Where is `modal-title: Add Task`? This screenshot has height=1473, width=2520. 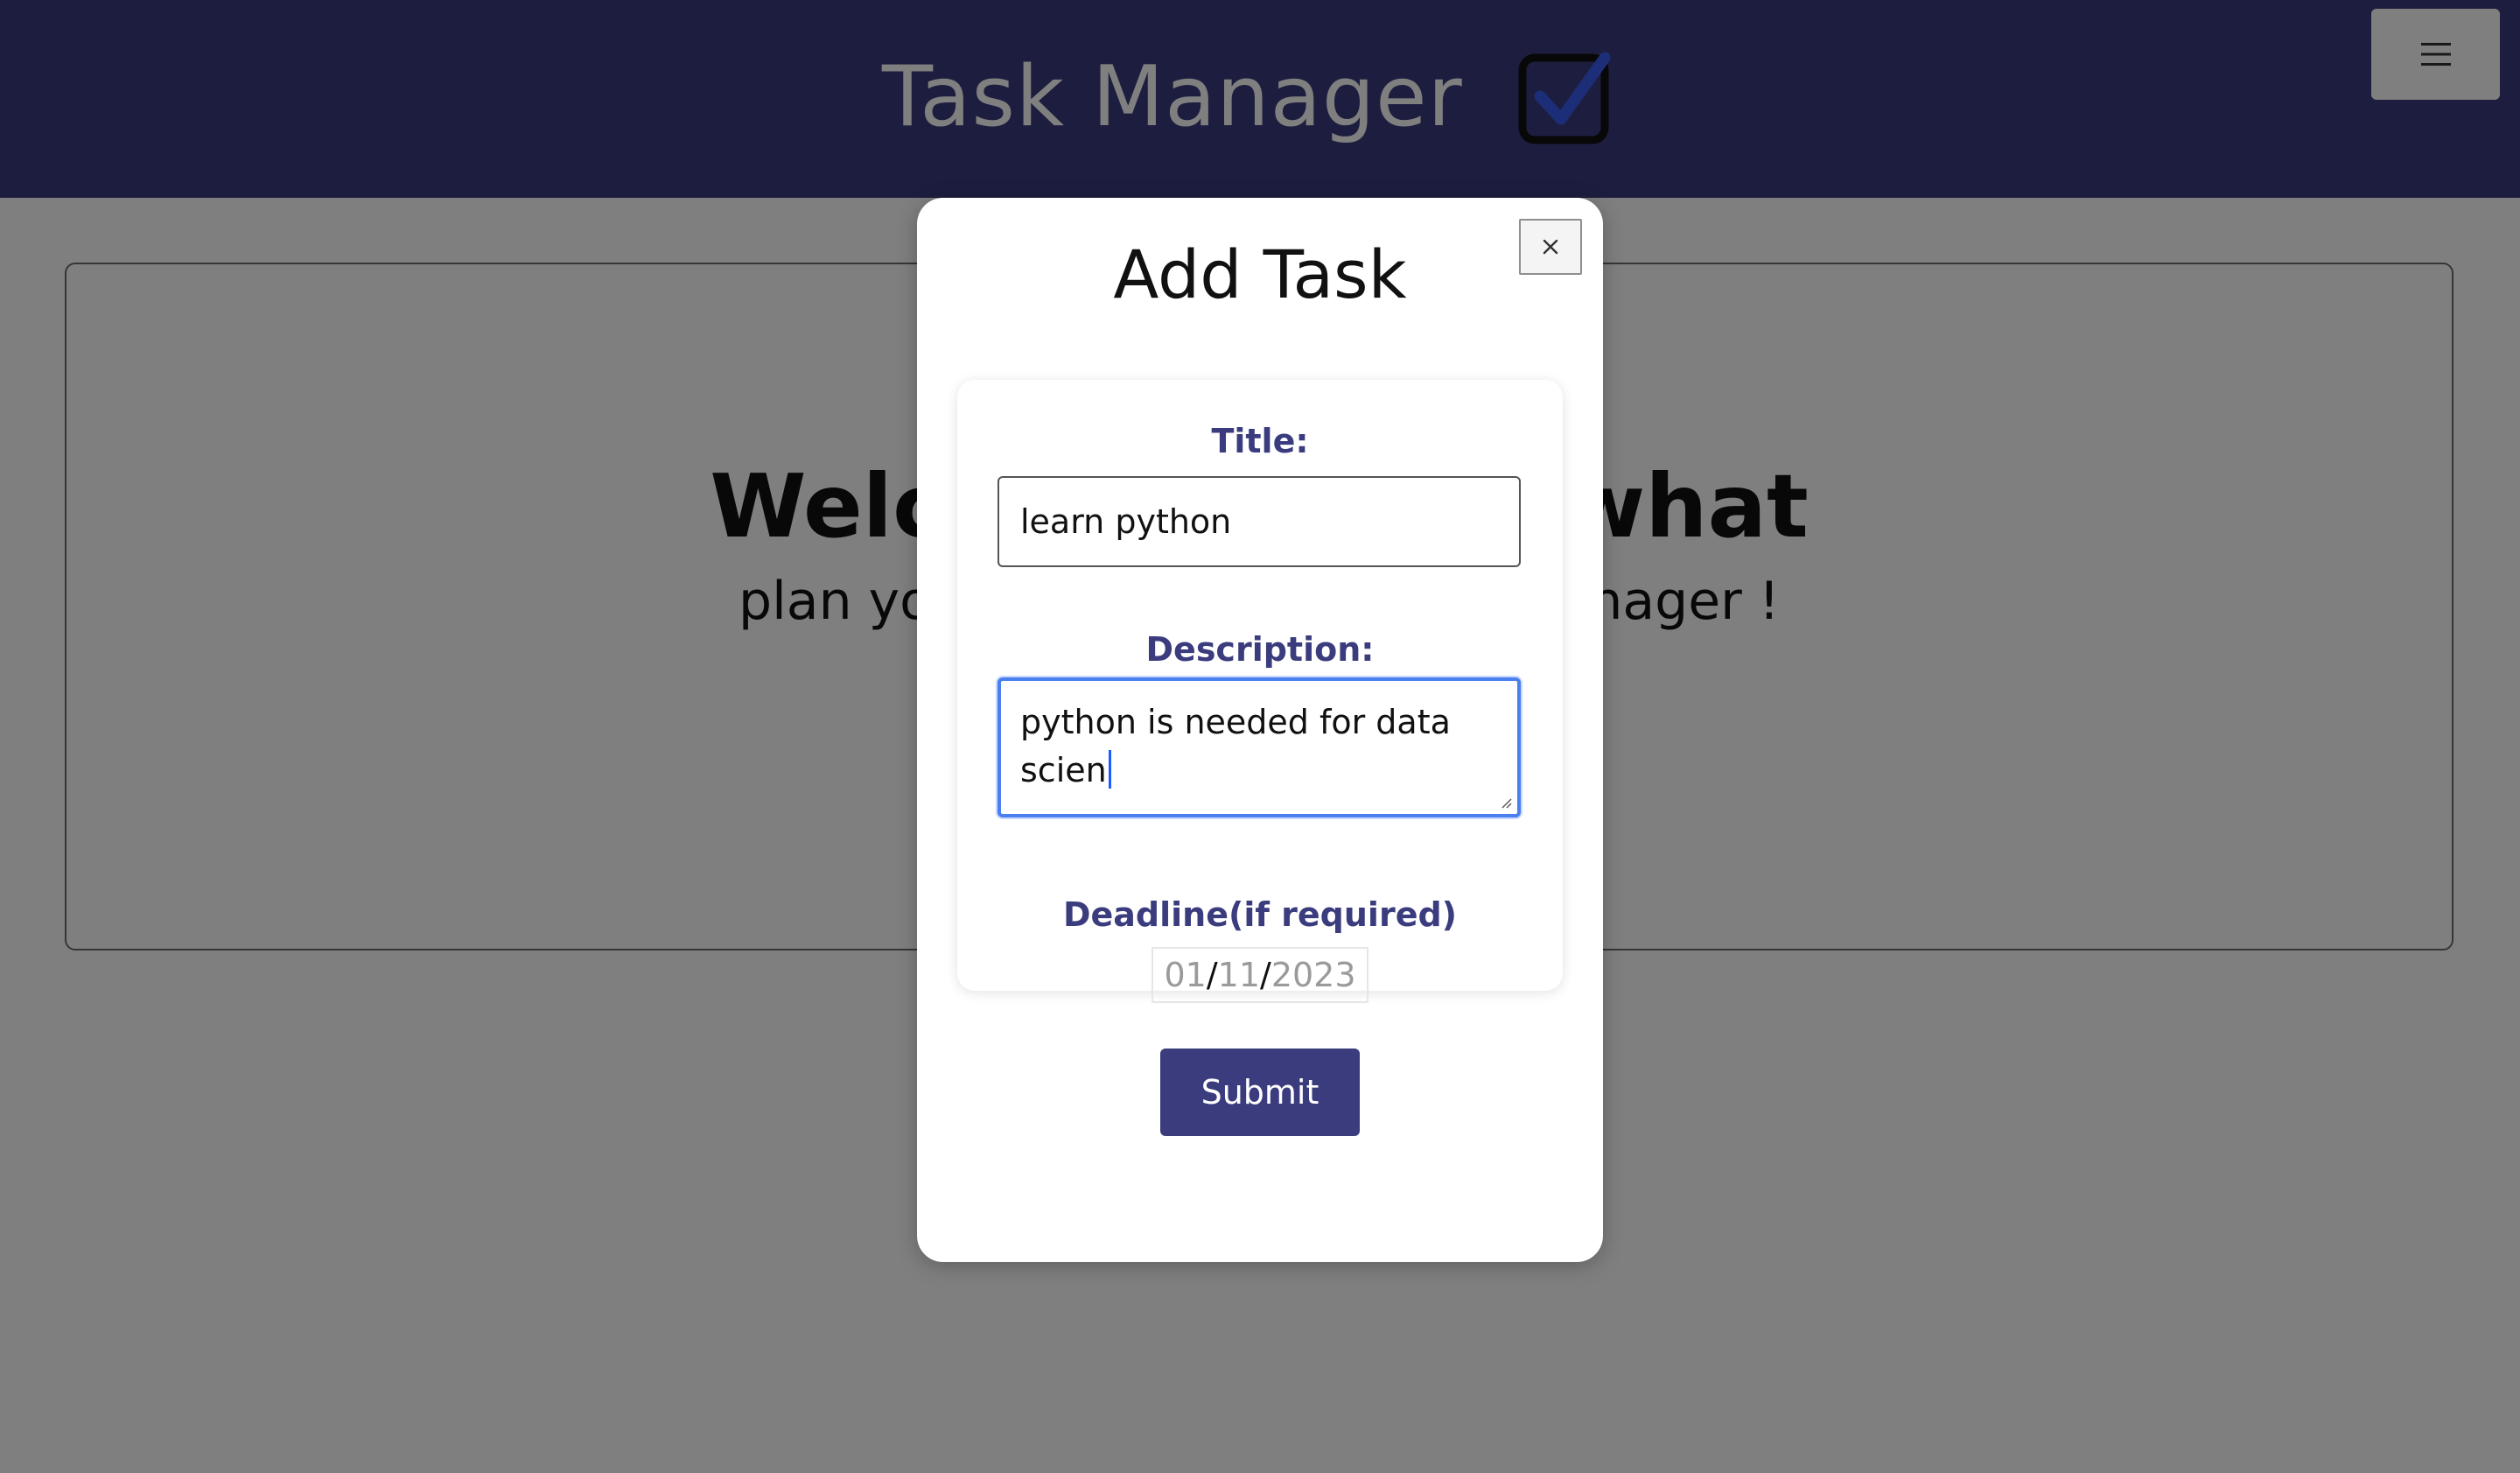
modal-title: Add Task is located at coordinates (1260, 274).